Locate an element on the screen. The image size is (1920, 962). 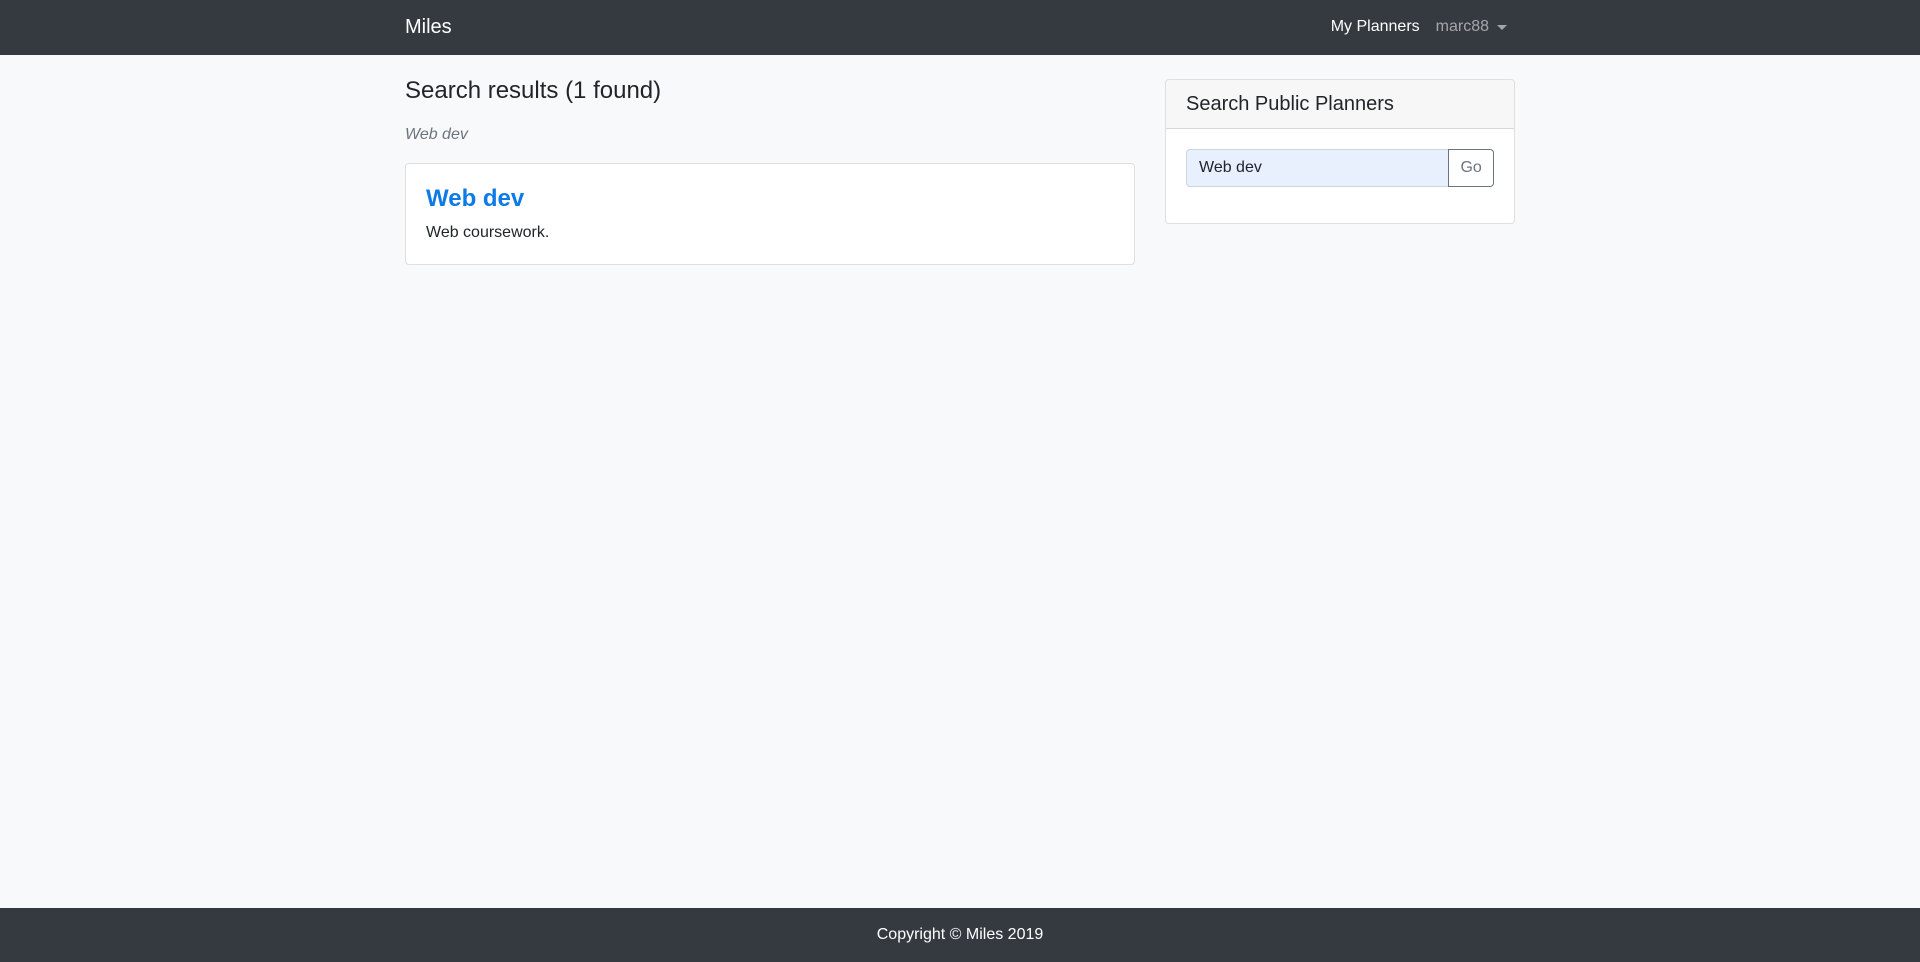
nav-right: My Planners marc88 is located at coordinates (1419, 27).